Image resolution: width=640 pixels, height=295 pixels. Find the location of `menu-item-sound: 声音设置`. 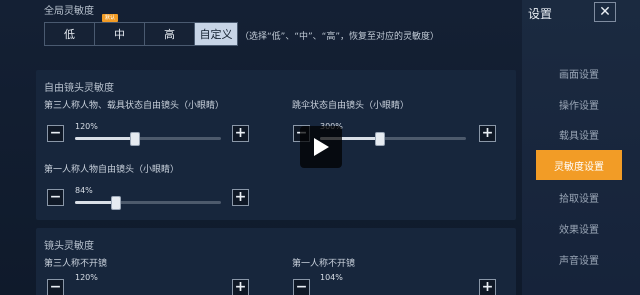

menu-item-sound: 声音设置 is located at coordinates (579, 259).